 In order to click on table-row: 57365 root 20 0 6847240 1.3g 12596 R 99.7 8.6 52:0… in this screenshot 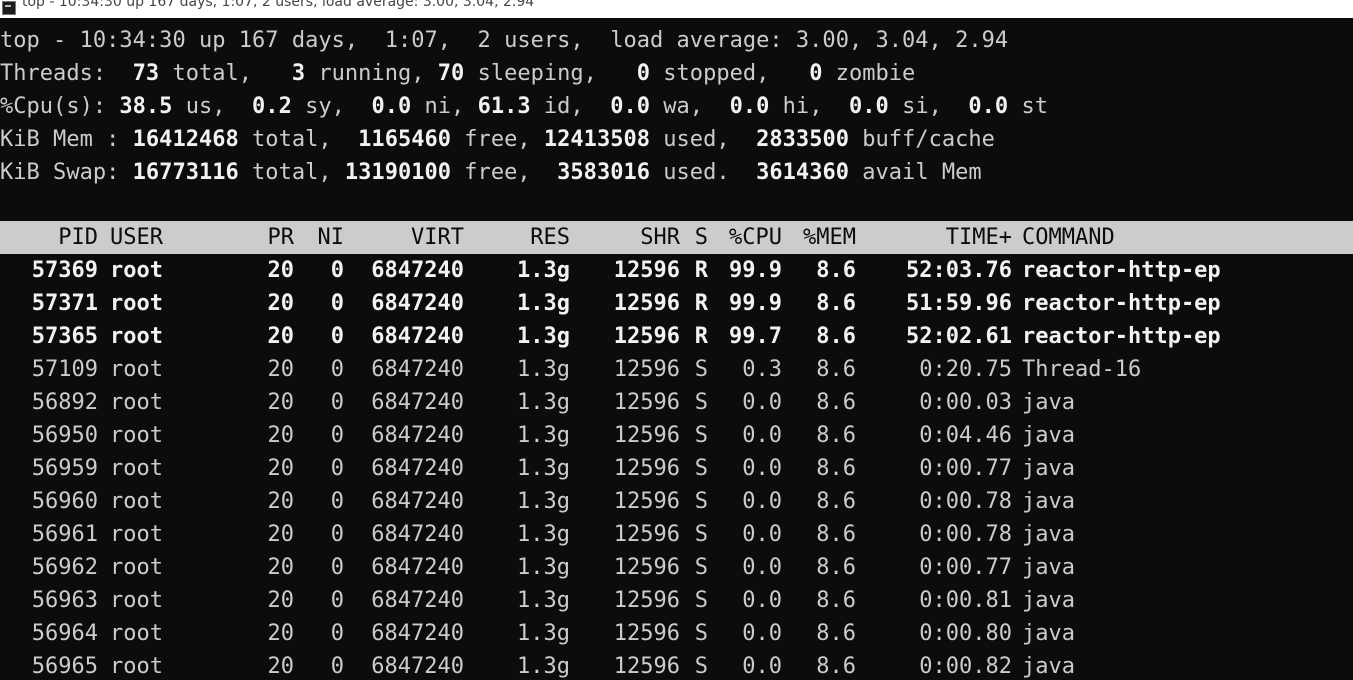, I will do `click(676, 336)`.